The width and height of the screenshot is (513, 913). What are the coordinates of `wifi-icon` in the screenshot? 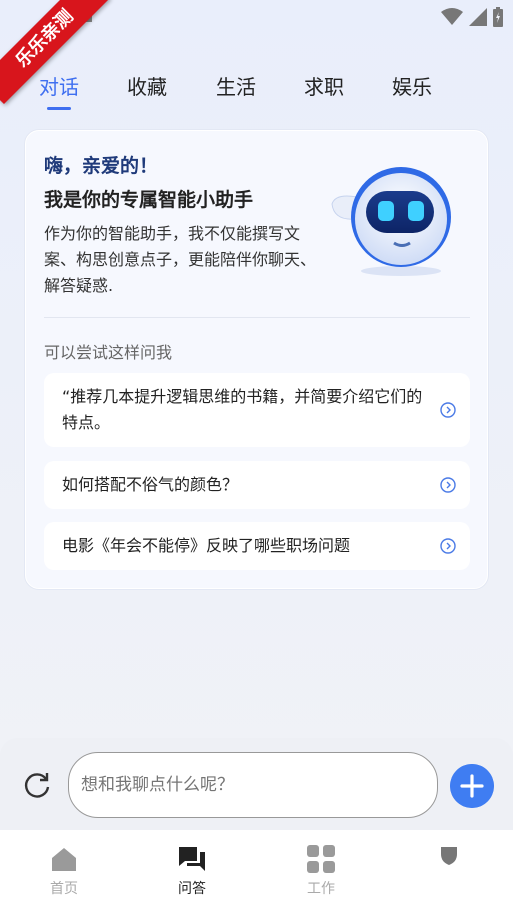 It's located at (452, 16).